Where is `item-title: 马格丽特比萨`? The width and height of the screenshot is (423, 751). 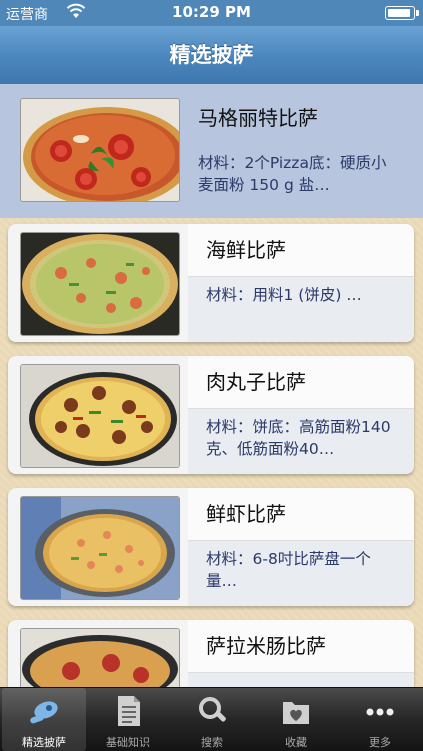 item-title: 马格丽特比萨 is located at coordinates (258, 118).